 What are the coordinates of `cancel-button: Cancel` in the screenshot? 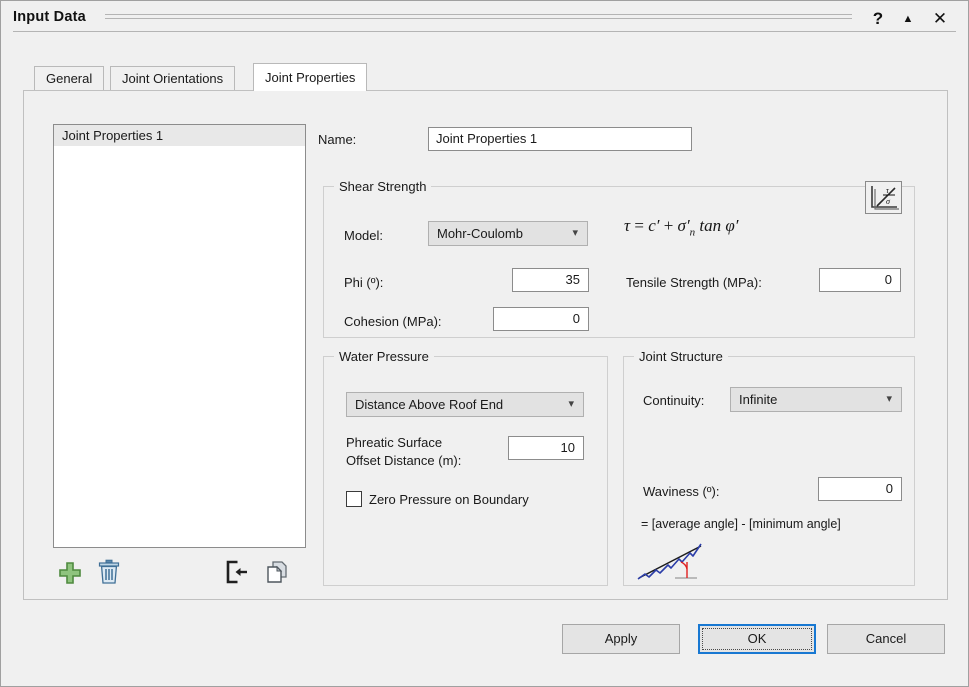 It's located at (886, 639).